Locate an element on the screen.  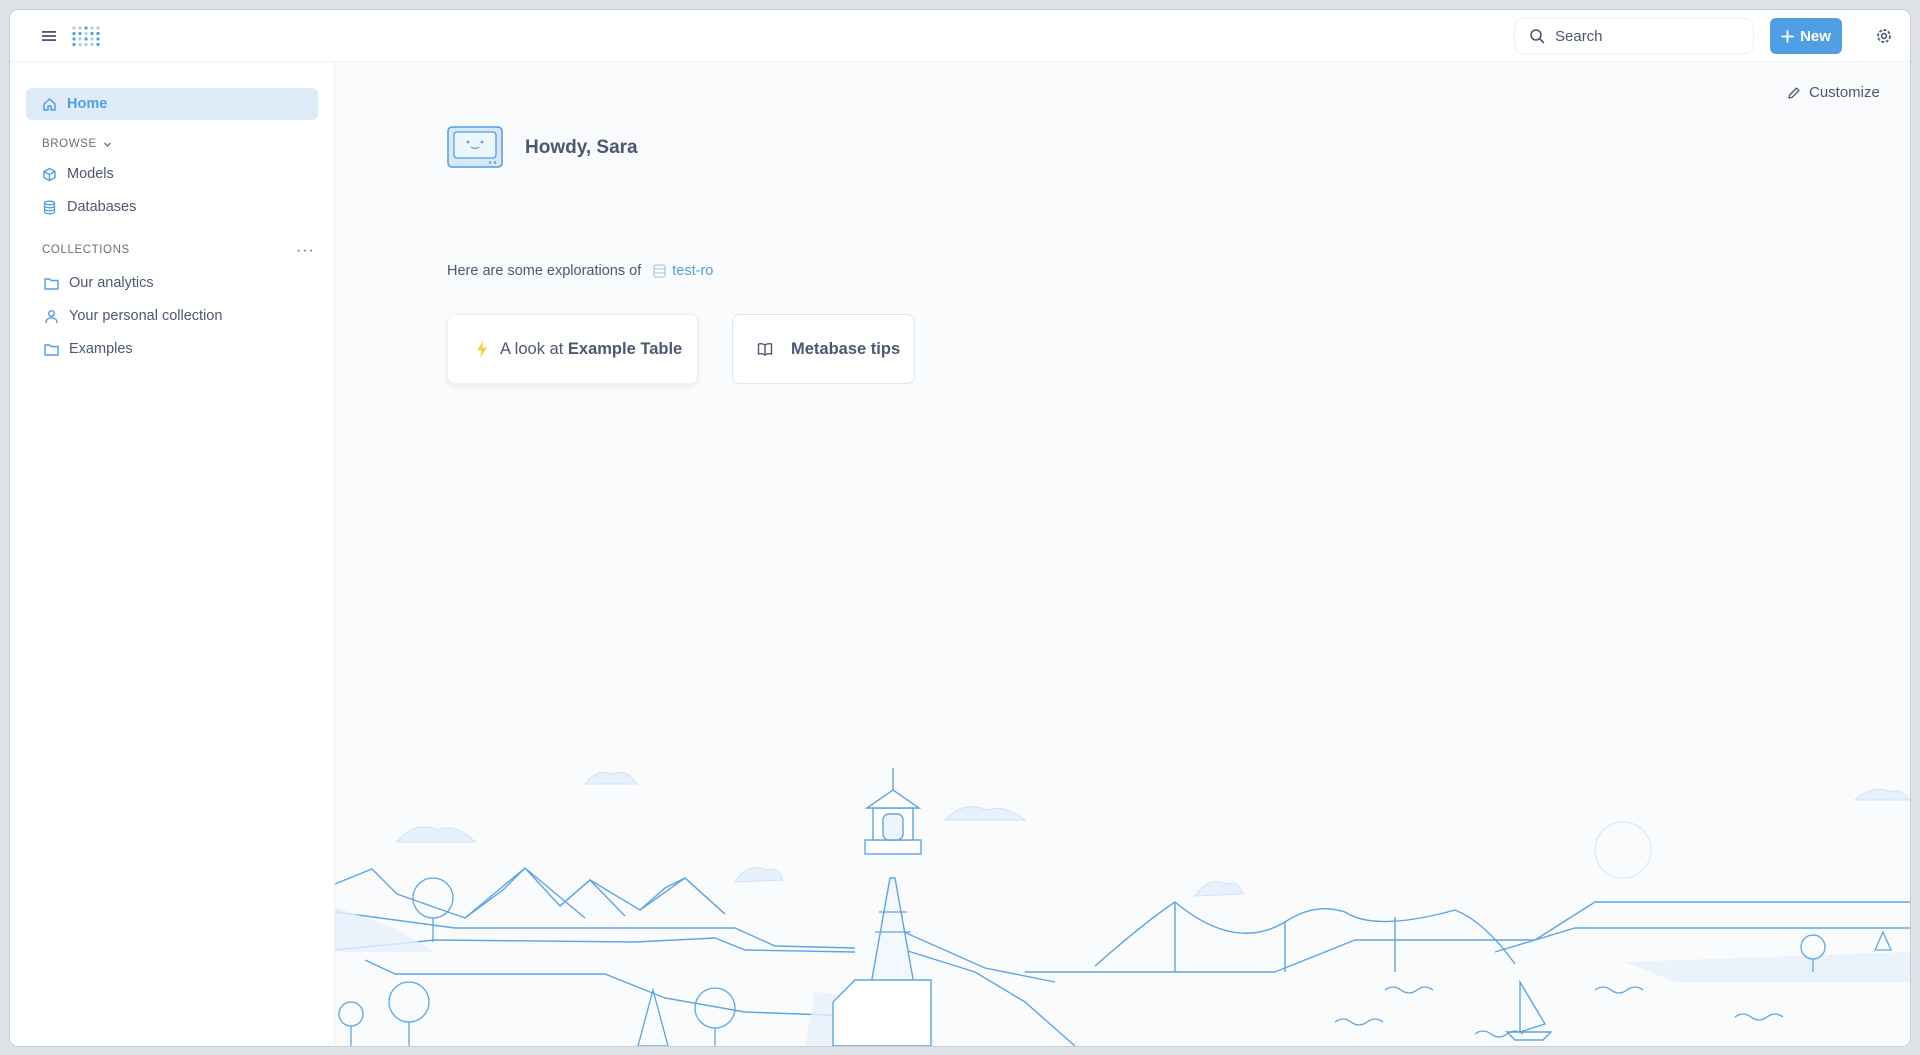
sidebar-item-our-analytics: Our analytics is located at coordinates (172, 283).